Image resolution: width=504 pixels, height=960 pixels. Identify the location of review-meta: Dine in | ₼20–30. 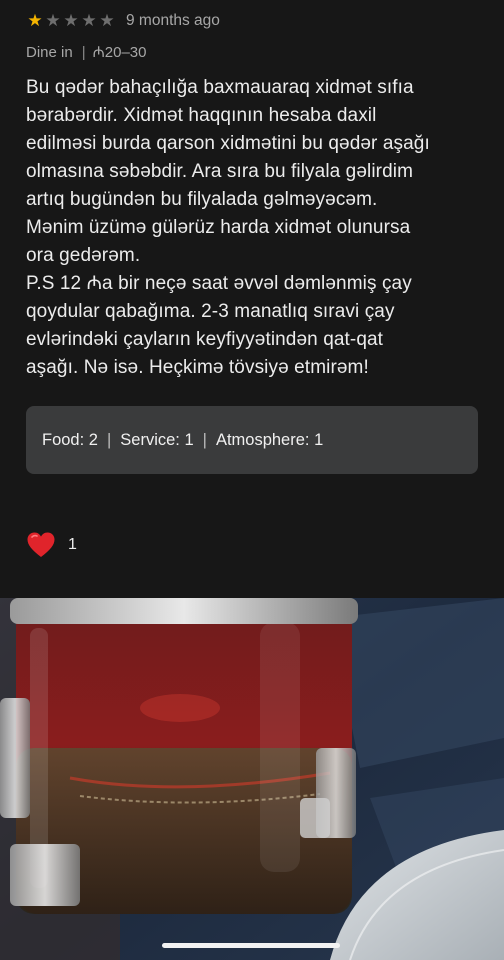
(86, 52).